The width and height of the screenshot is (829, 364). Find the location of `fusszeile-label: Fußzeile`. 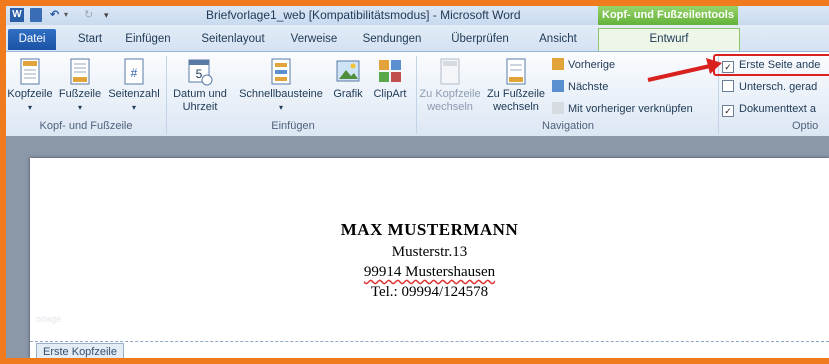

fusszeile-label: Fußzeile is located at coordinates (80, 94).